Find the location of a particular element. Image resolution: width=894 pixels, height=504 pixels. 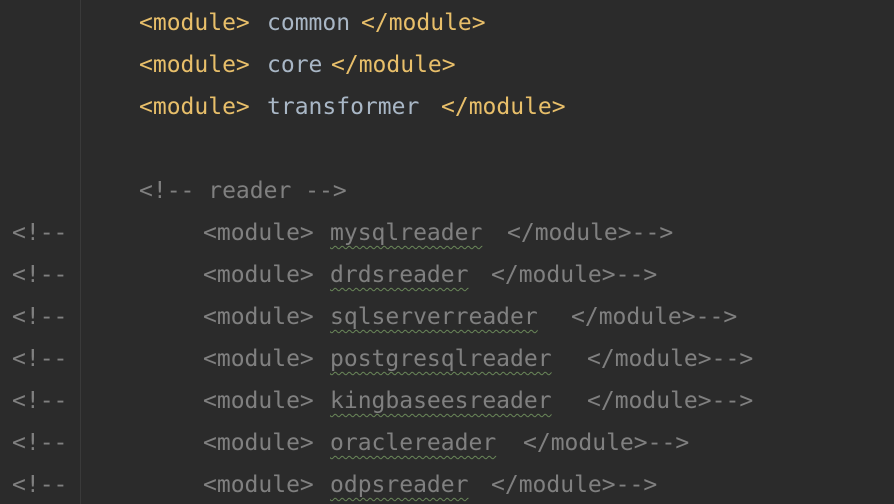

code-line-mysqlreader: <!-- <module> mysqlreader </module>--> is located at coordinates (447, 233).